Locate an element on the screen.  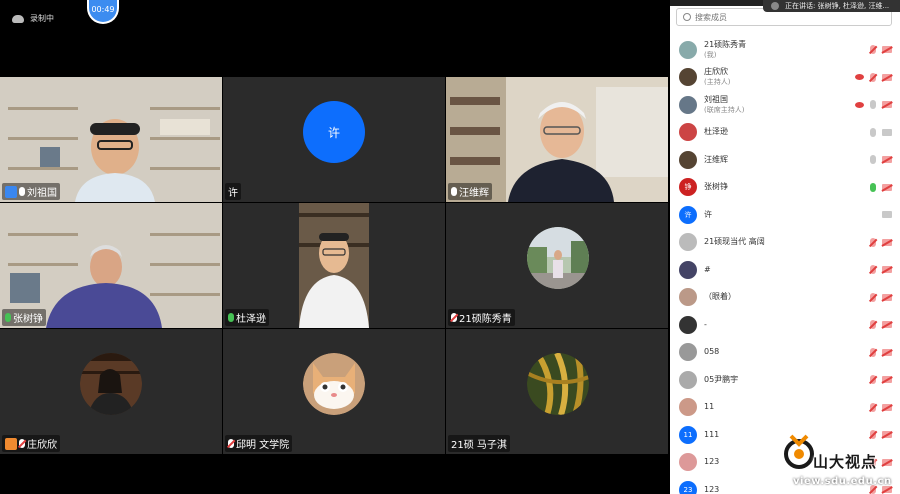
member-name-text: 许 is located at coordinates (708, 214).